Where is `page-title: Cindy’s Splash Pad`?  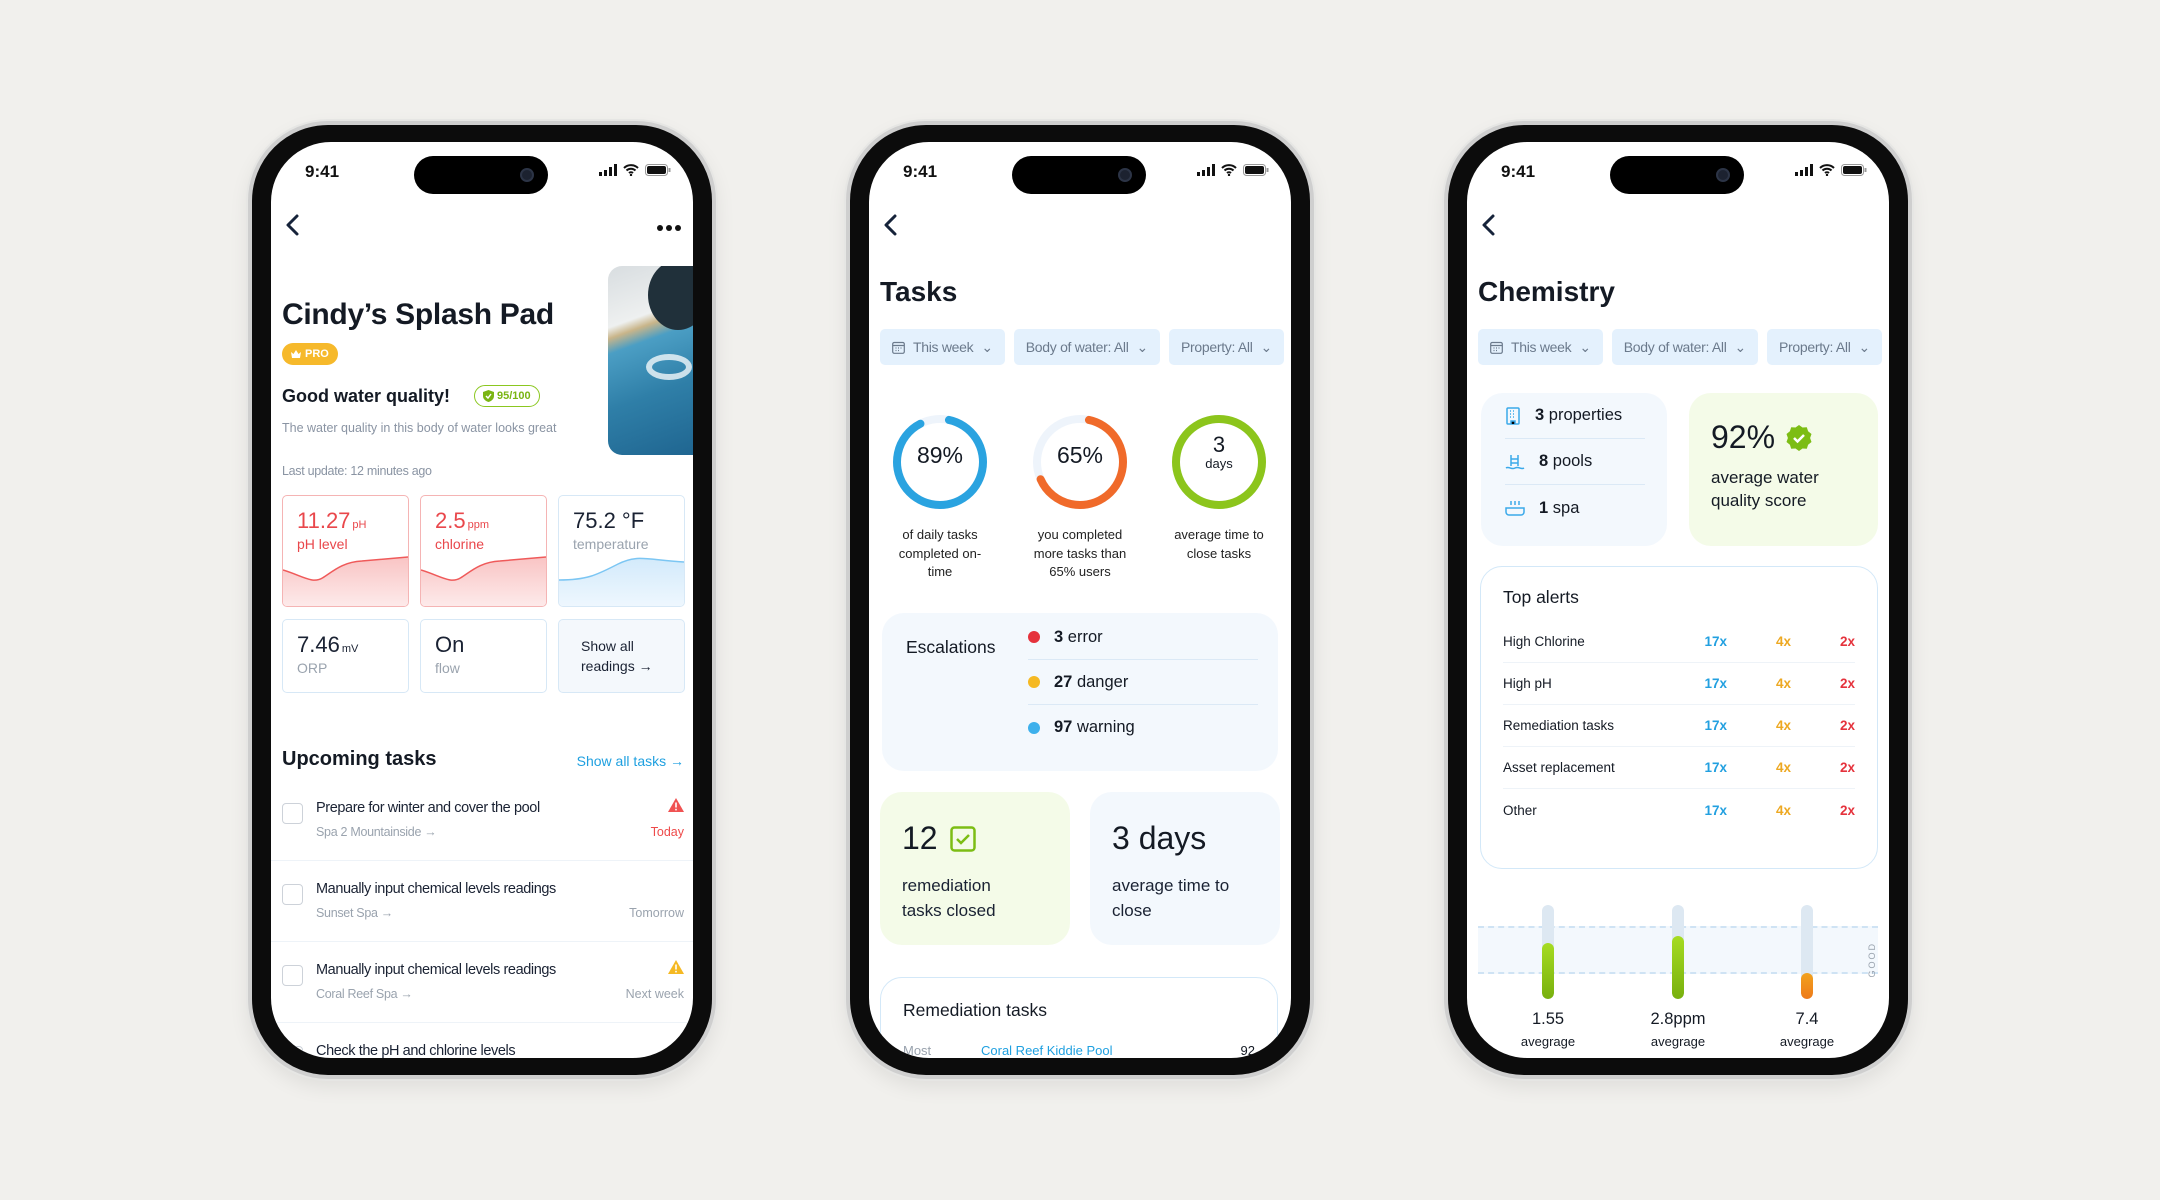 page-title: Cindy’s Splash Pad is located at coordinates (418, 314).